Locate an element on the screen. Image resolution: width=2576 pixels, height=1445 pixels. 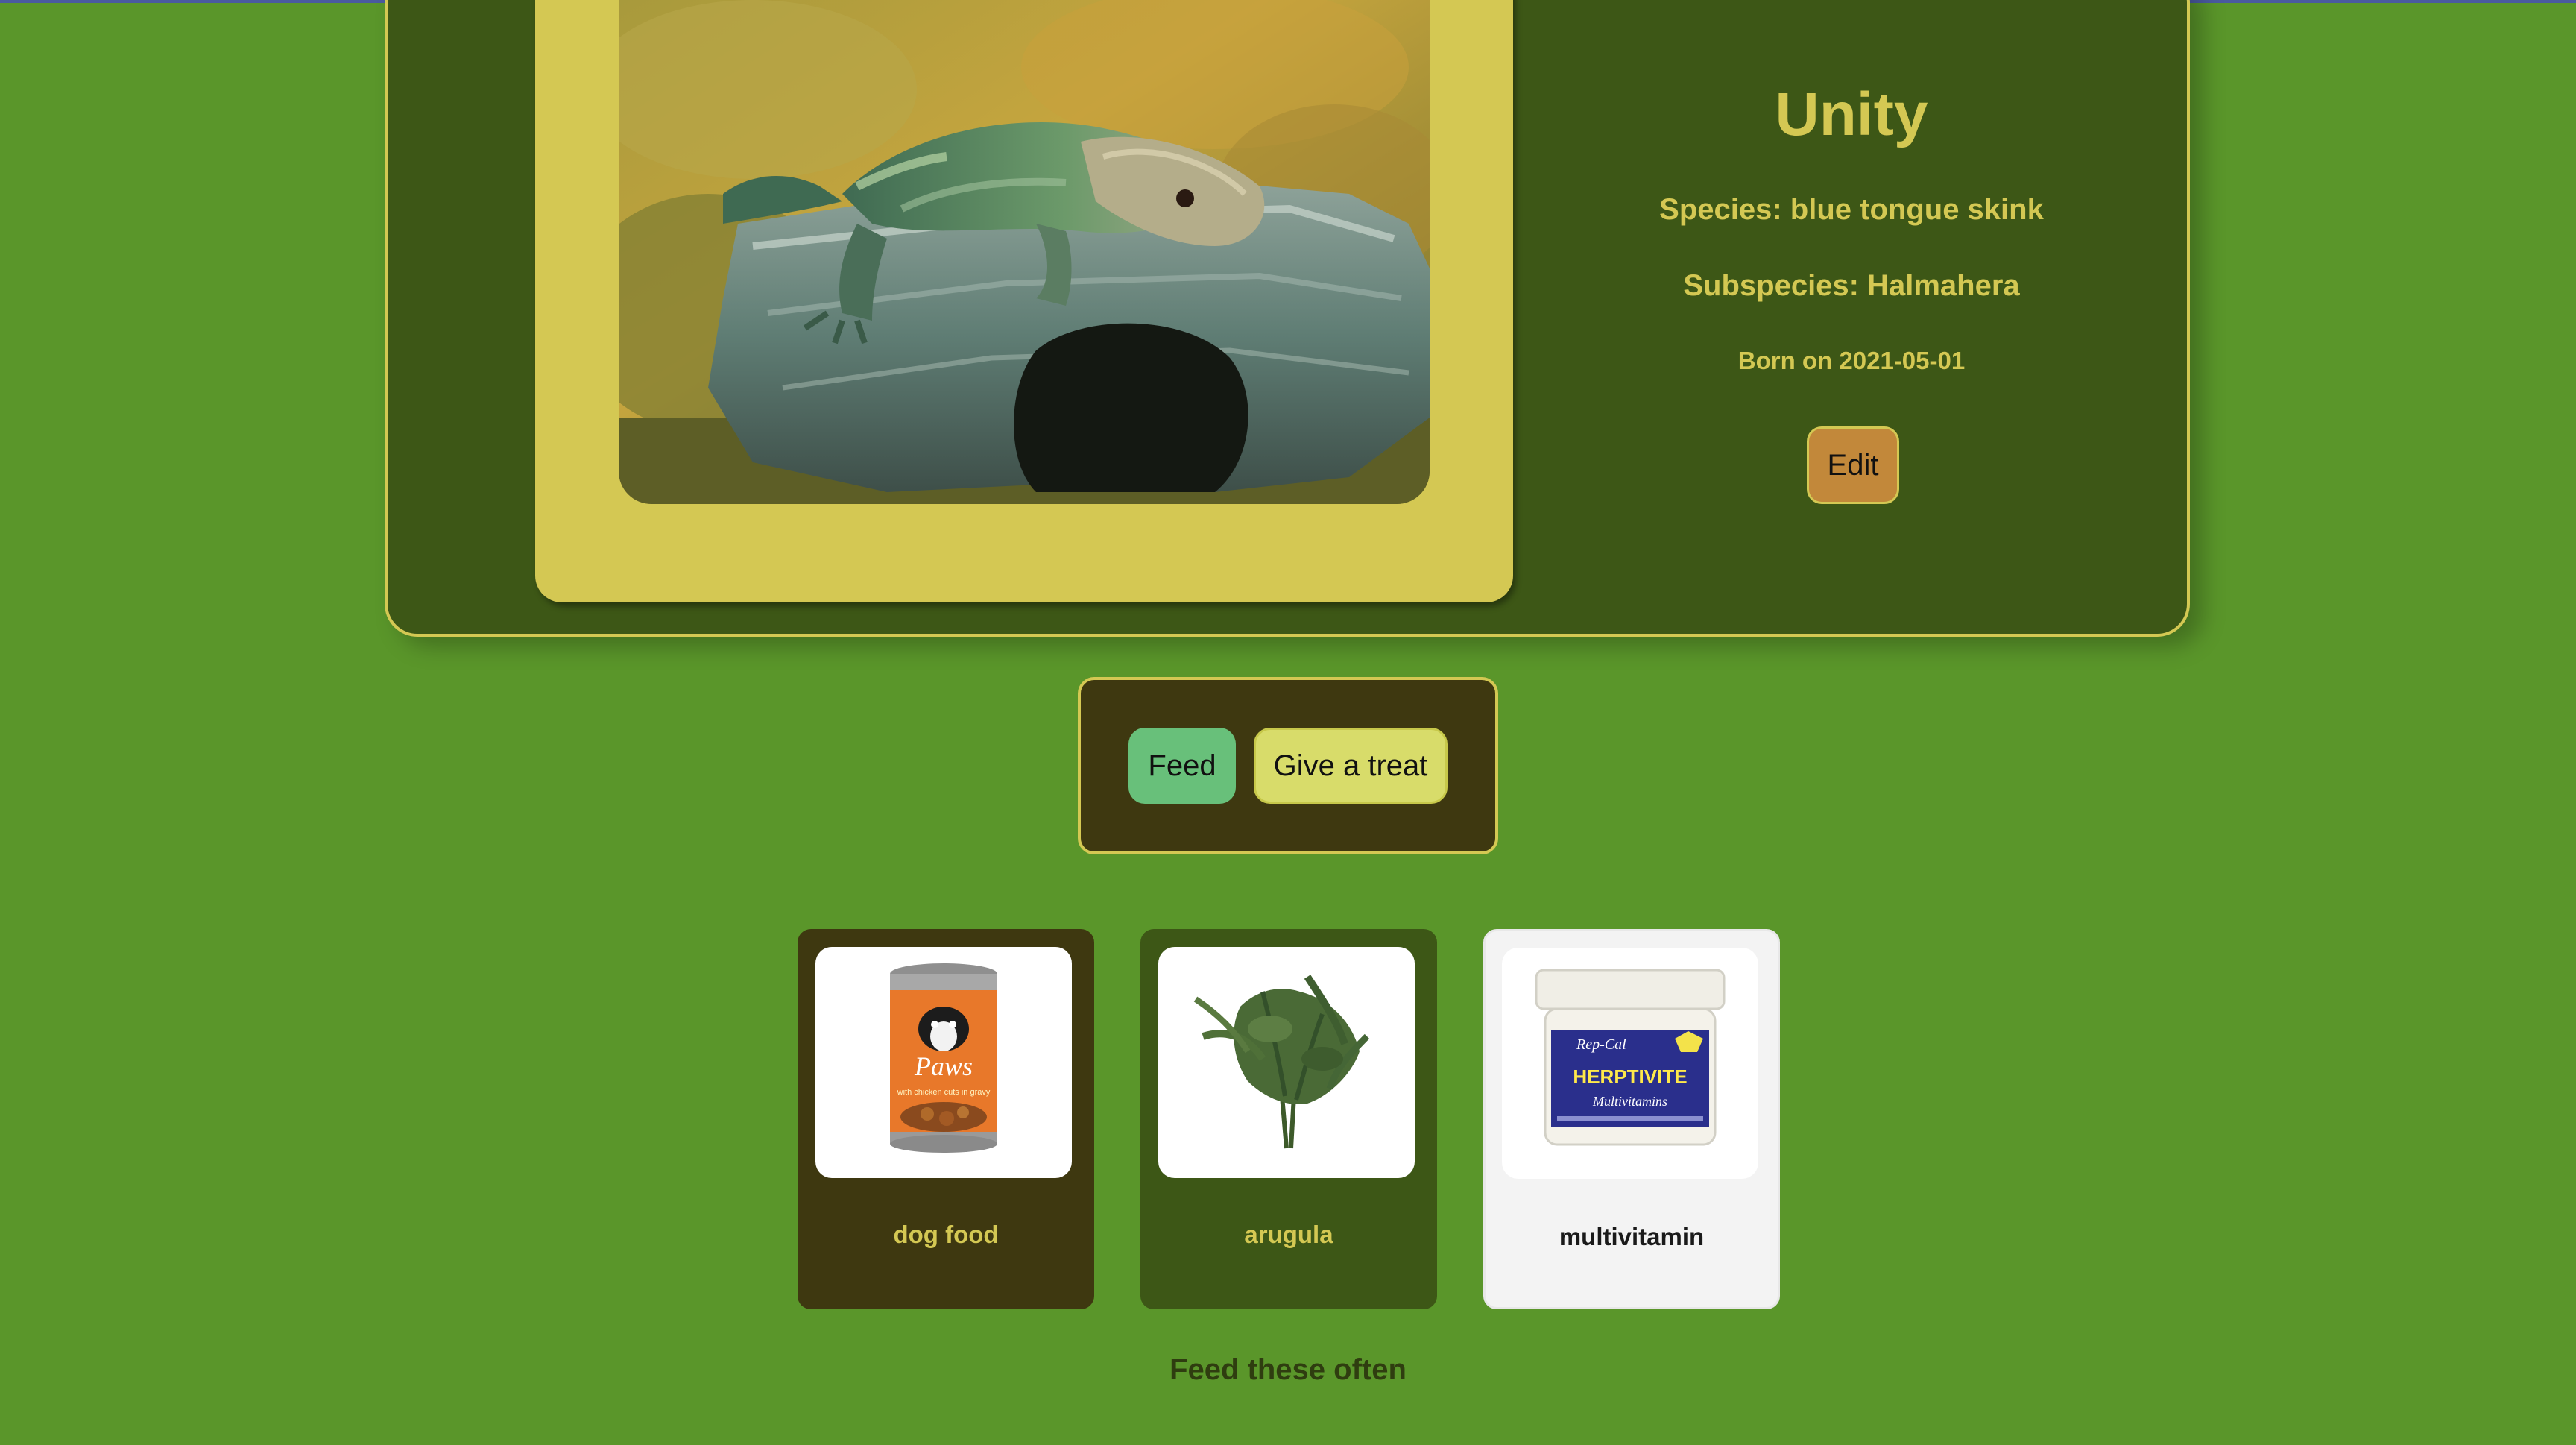
jar-product: HERPTIVITE is located at coordinates (1630, 1076).